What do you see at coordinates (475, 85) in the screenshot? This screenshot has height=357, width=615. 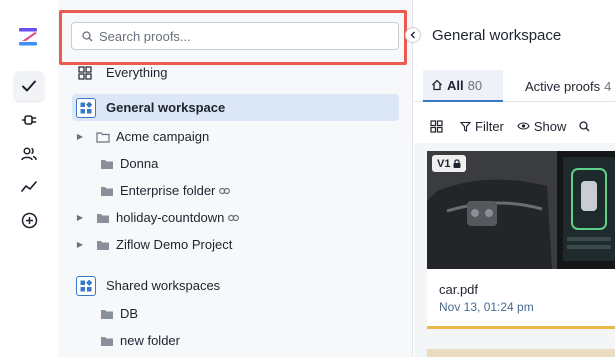 I see `tab-count: 80` at bounding box center [475, 85].